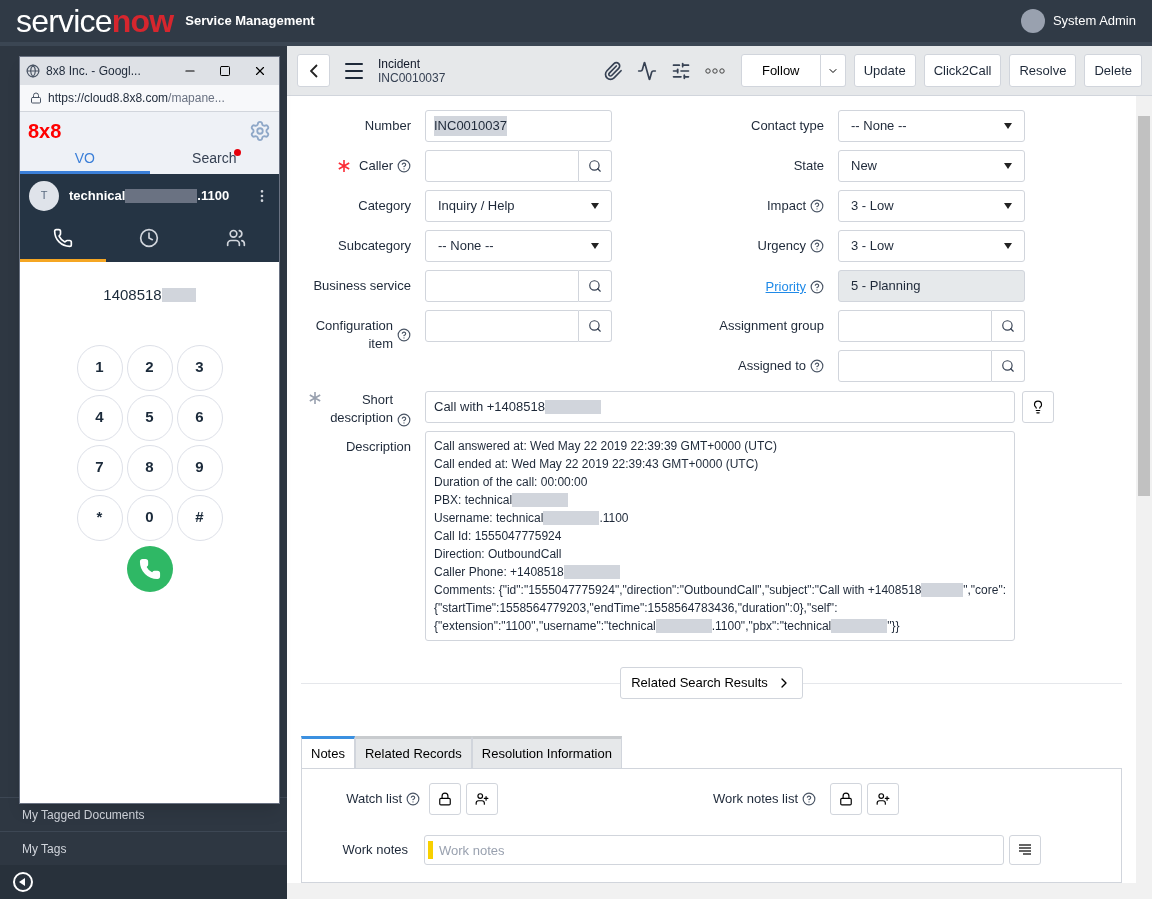 The height and width of the screenshot is (899, 1152). I want to click on related-search-button: Related Search Results, so click(711, 683).